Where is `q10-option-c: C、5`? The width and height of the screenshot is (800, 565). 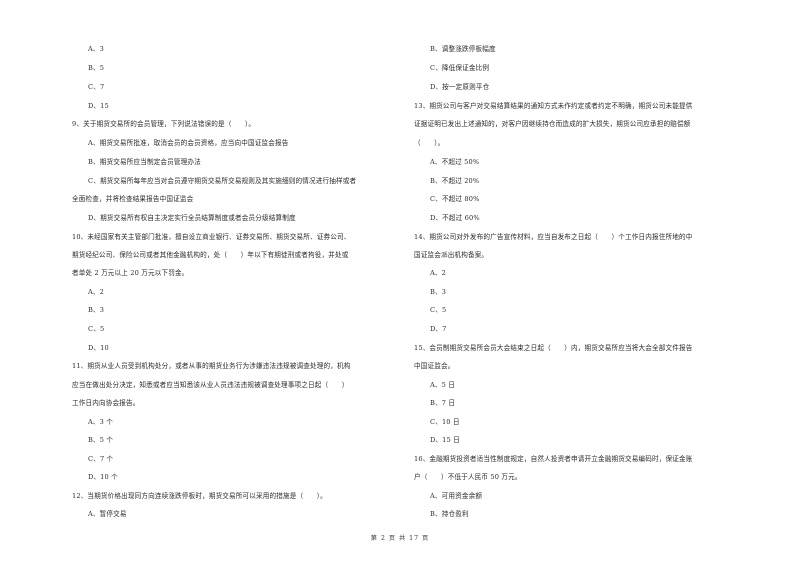 q10-option-c: C、5 is located at coordinates (96, 329).